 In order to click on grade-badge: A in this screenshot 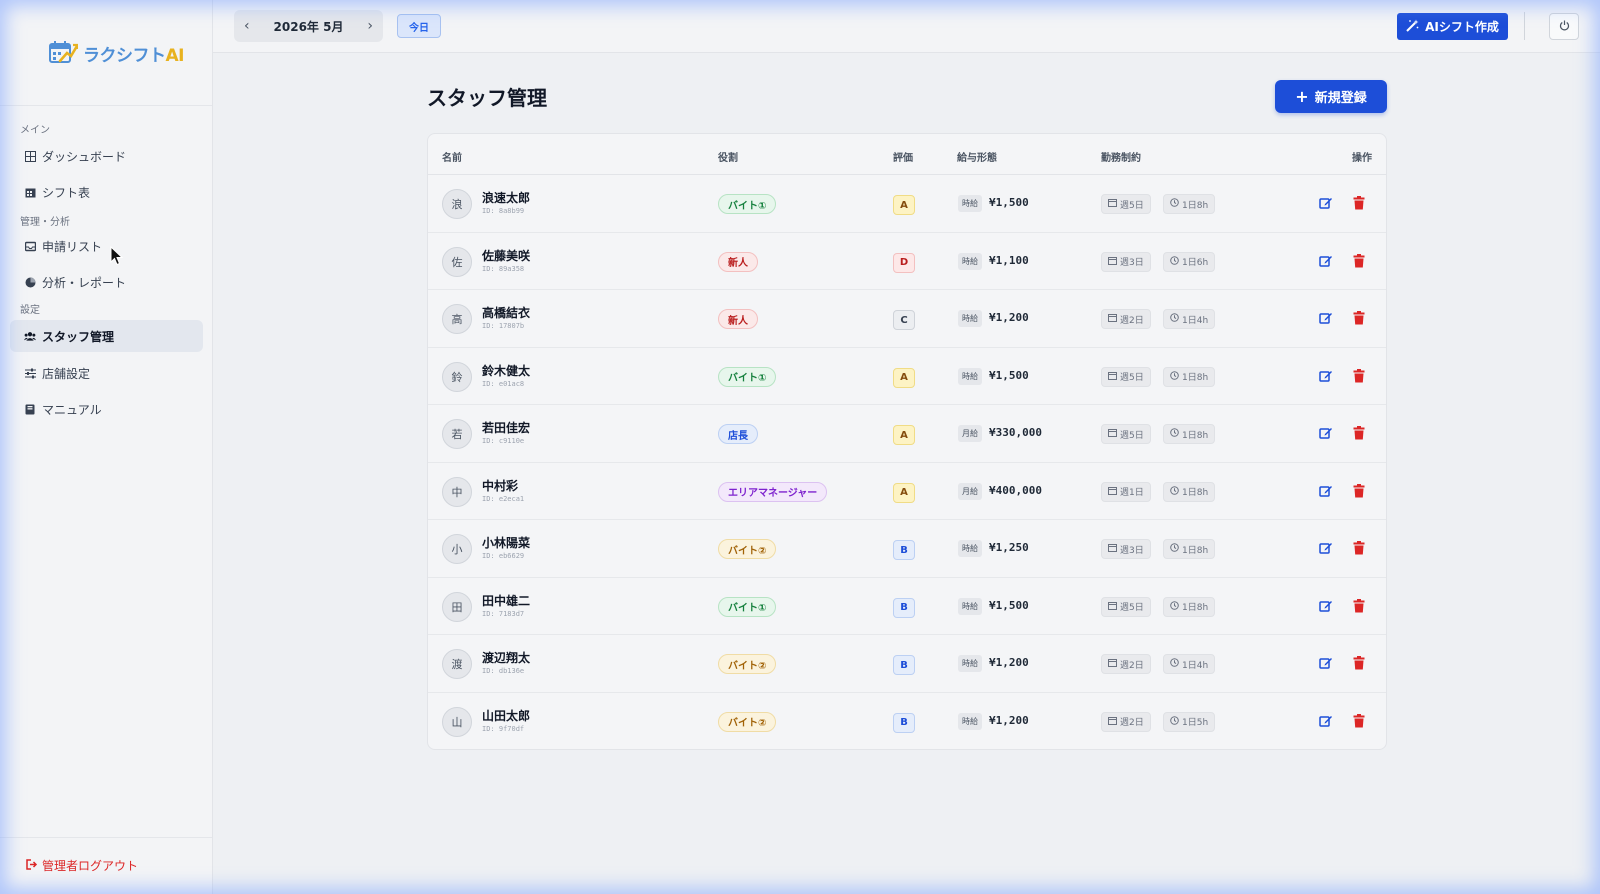, I will do `click(904, 492)`.